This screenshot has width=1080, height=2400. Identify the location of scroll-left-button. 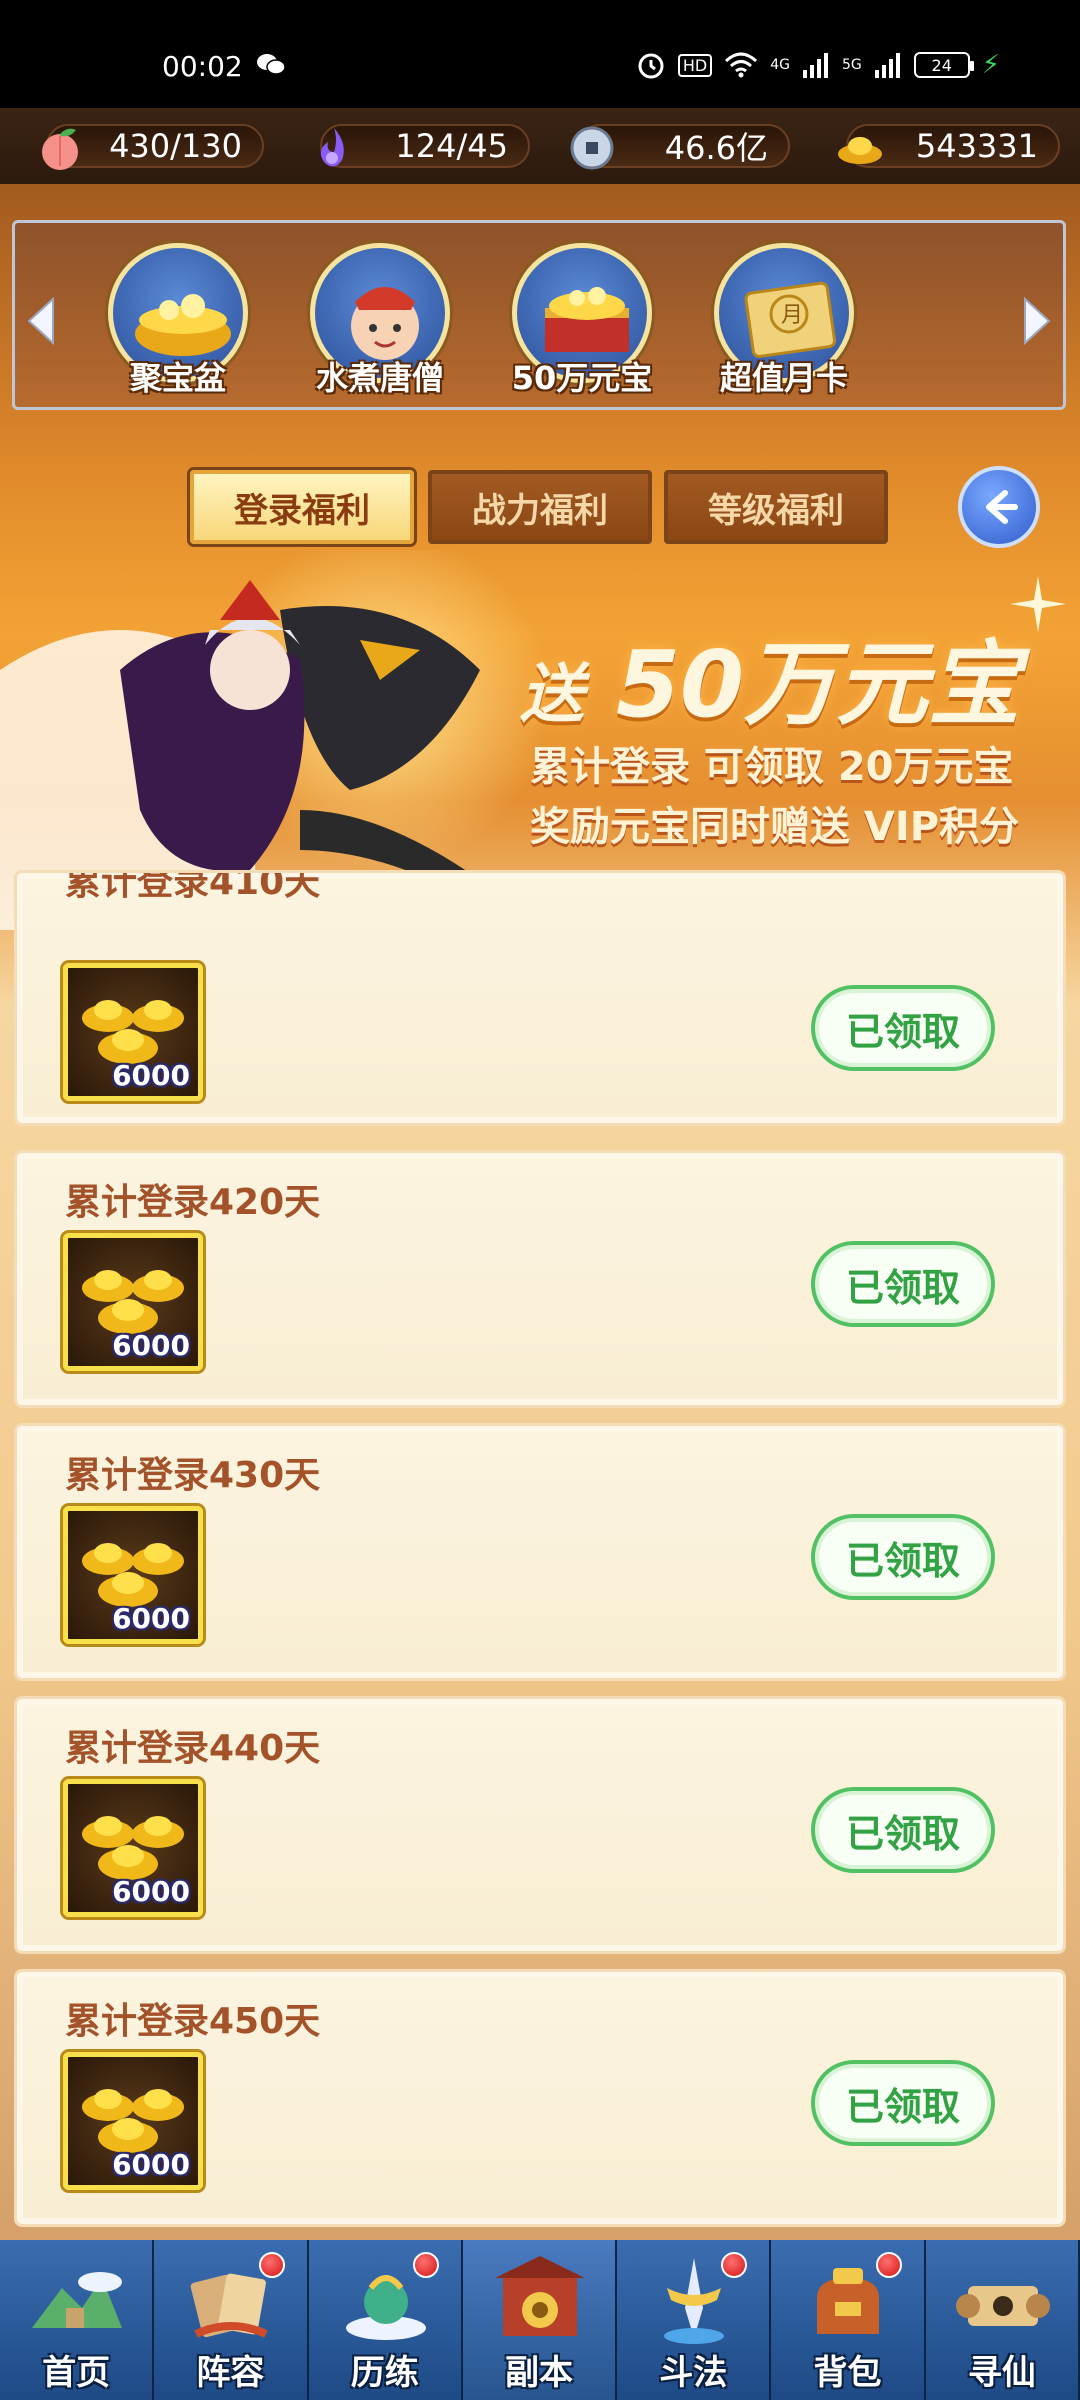
(41, 321).